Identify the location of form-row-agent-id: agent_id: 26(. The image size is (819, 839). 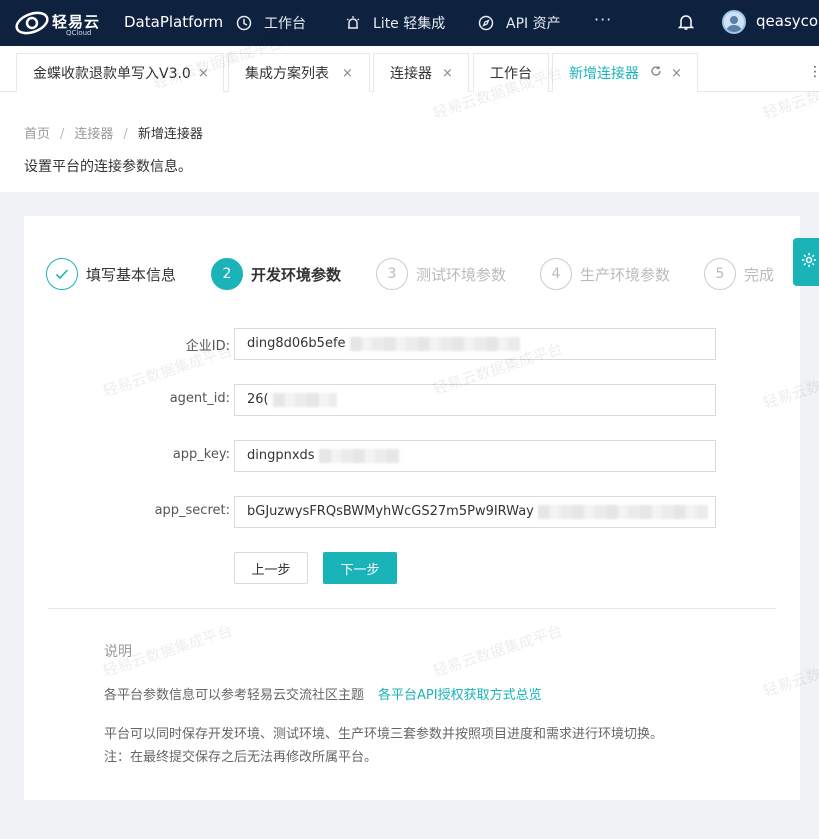
(412, 400).